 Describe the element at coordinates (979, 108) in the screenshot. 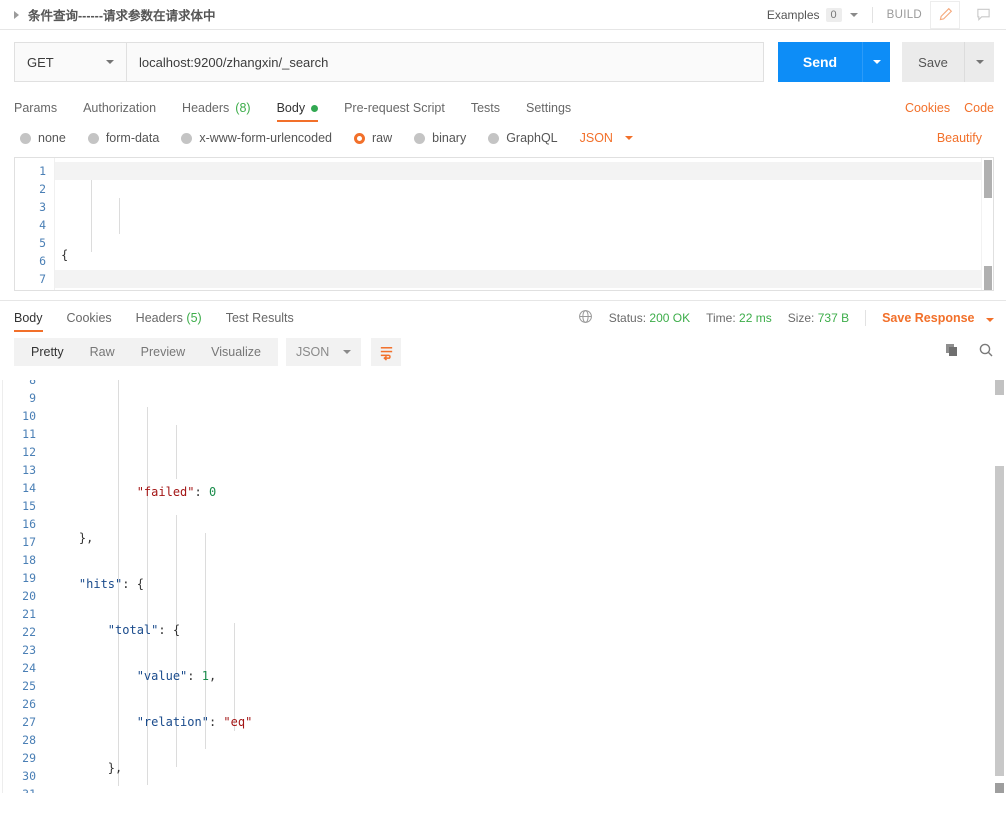

I see `code-link: Code` at that location.